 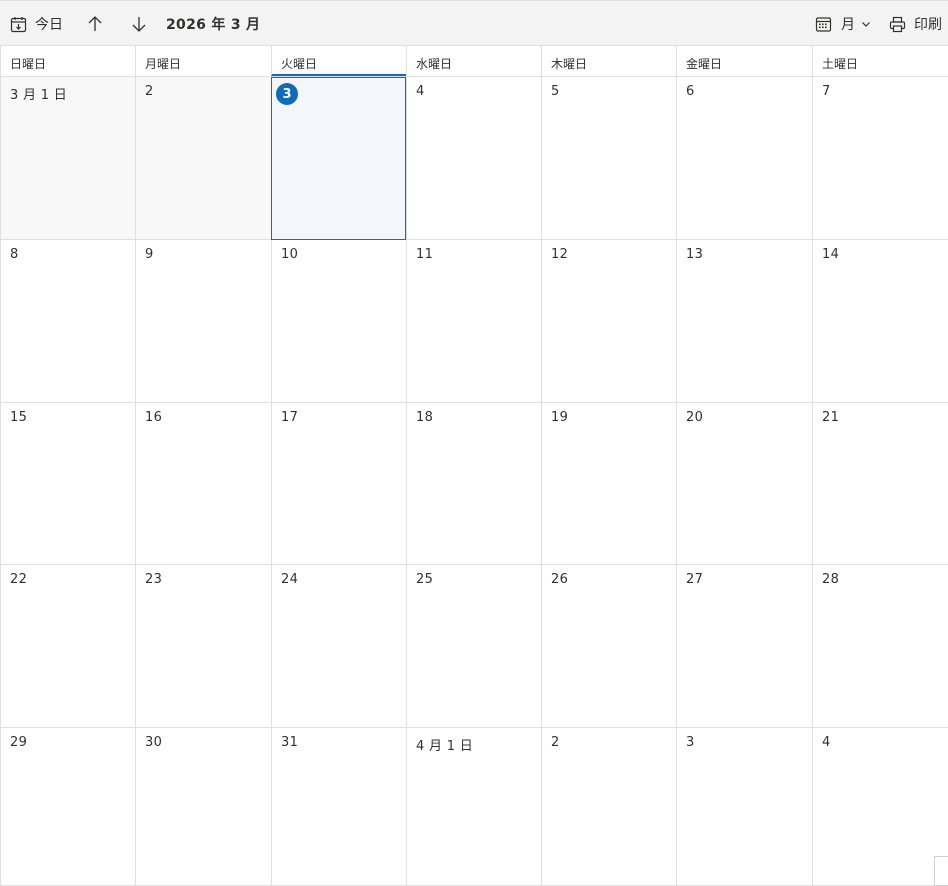 What do you see at coordinates (290, 742) in the screenshot?
I see `day-number: 31` at bounding box center [290, 742].